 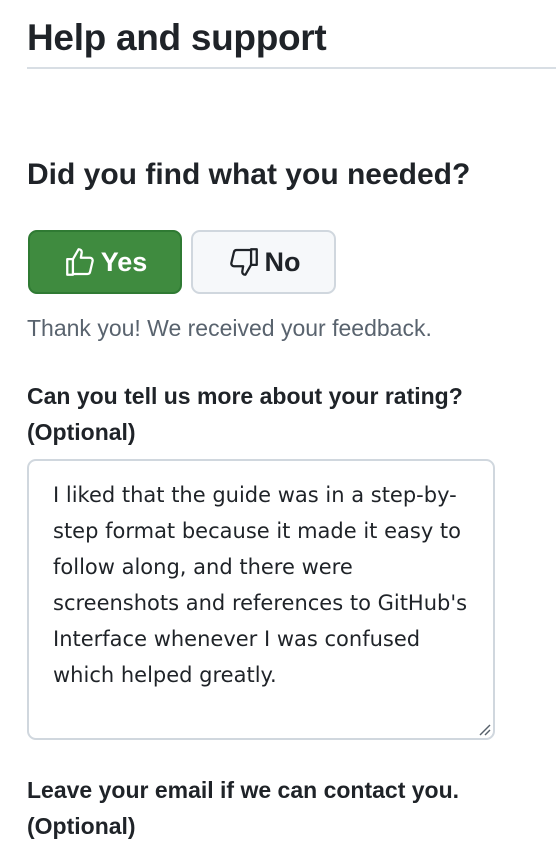 What do you see at coordinates (177, 37) in the screenshot?
I see `page-title: Help and support` at bounding box center [177, 37].